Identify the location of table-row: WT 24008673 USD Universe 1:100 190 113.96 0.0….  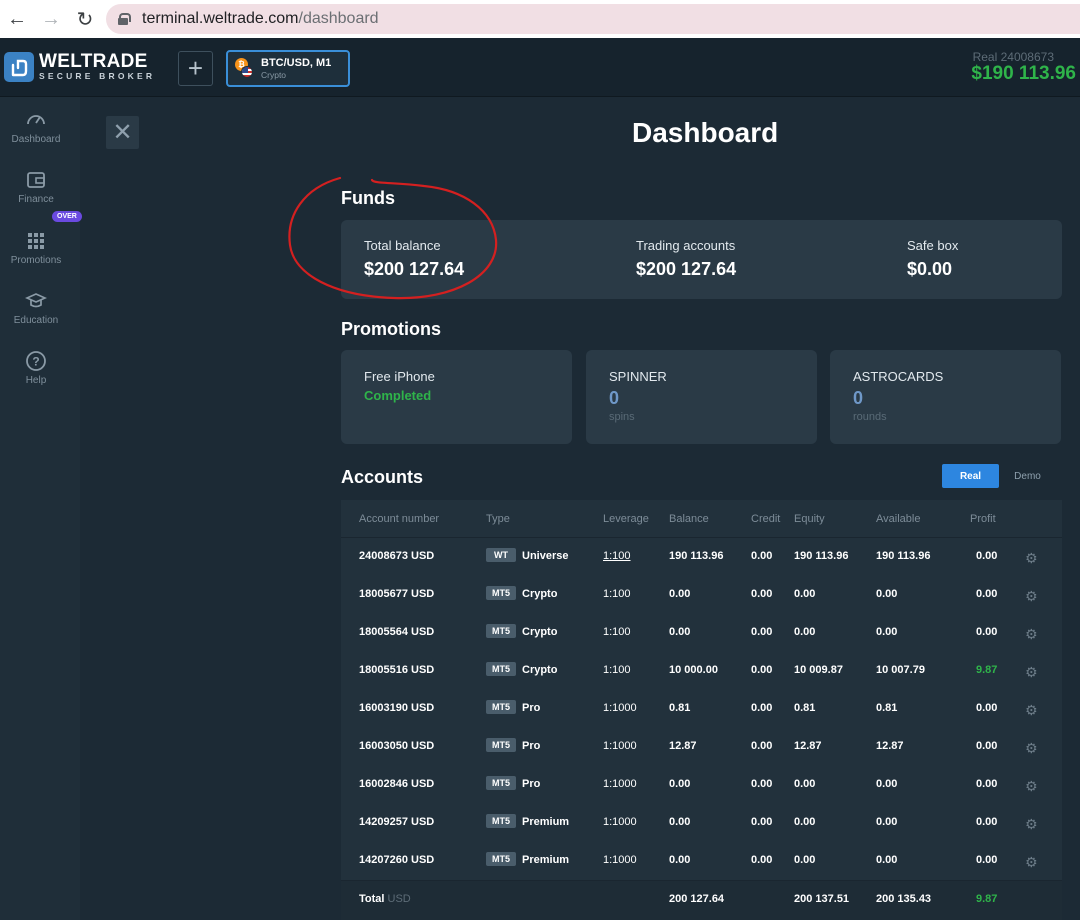
(701, 557).